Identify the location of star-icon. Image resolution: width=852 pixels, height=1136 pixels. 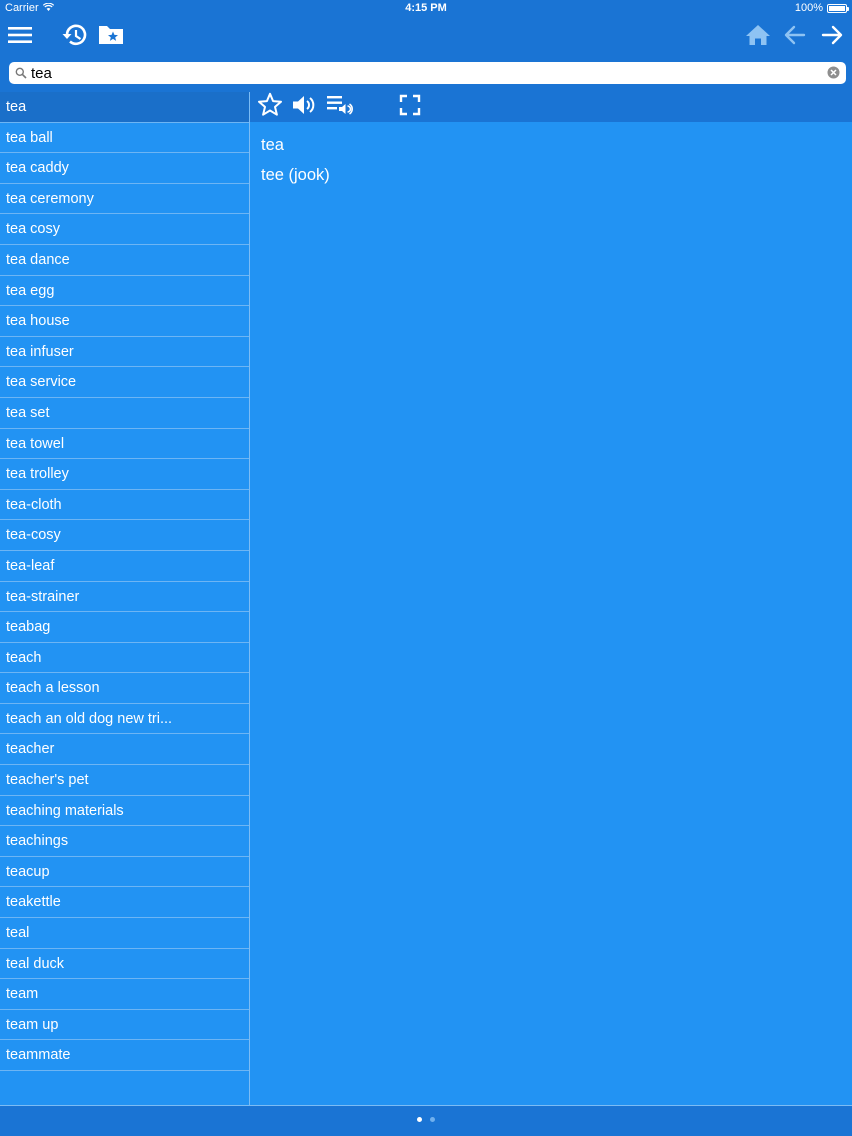
(270, 107).